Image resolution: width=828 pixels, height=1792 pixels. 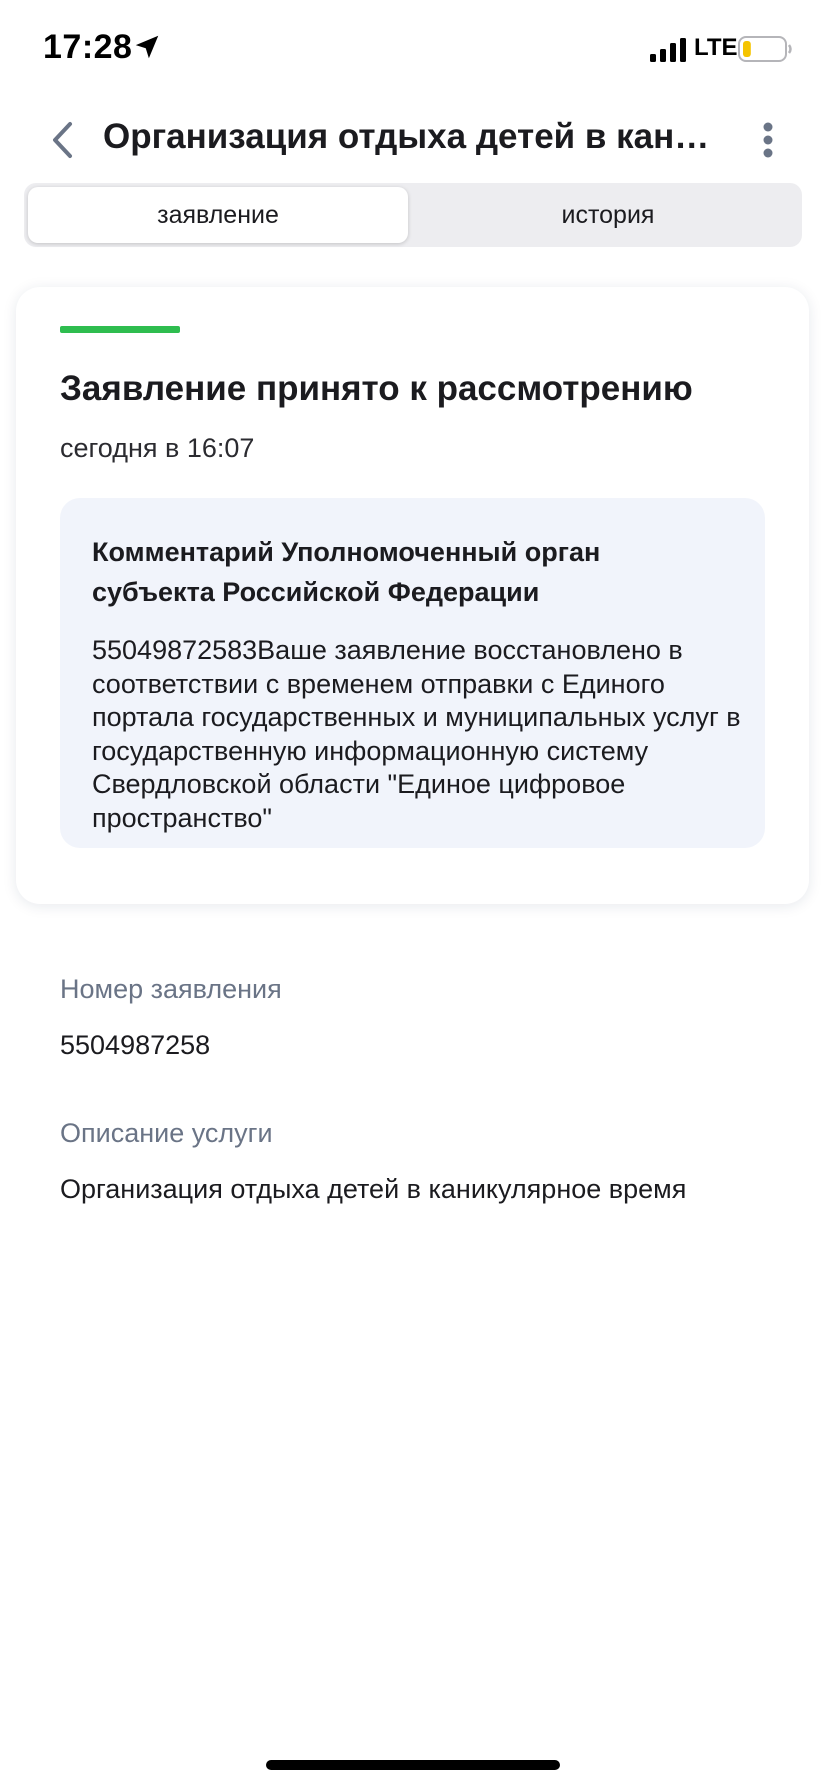 What do you see at coordinates (157, 448) in the screenshot?
I see `status-timestamp: сегодня в 16:07` at bounding box center [157, 448].